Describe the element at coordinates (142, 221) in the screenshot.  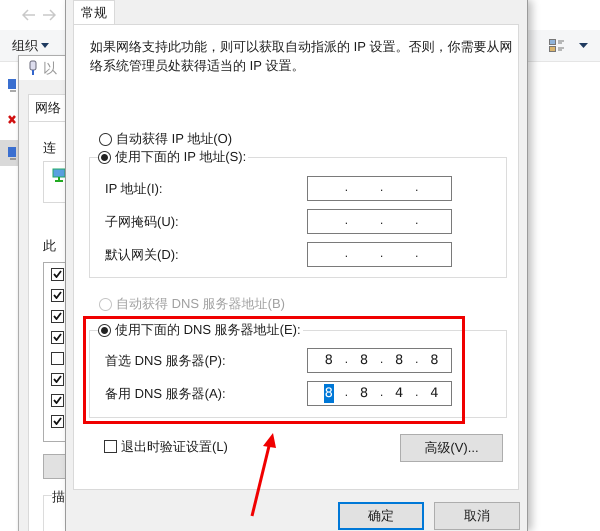
I see `field-label: 子网掩码(U):` at that location.